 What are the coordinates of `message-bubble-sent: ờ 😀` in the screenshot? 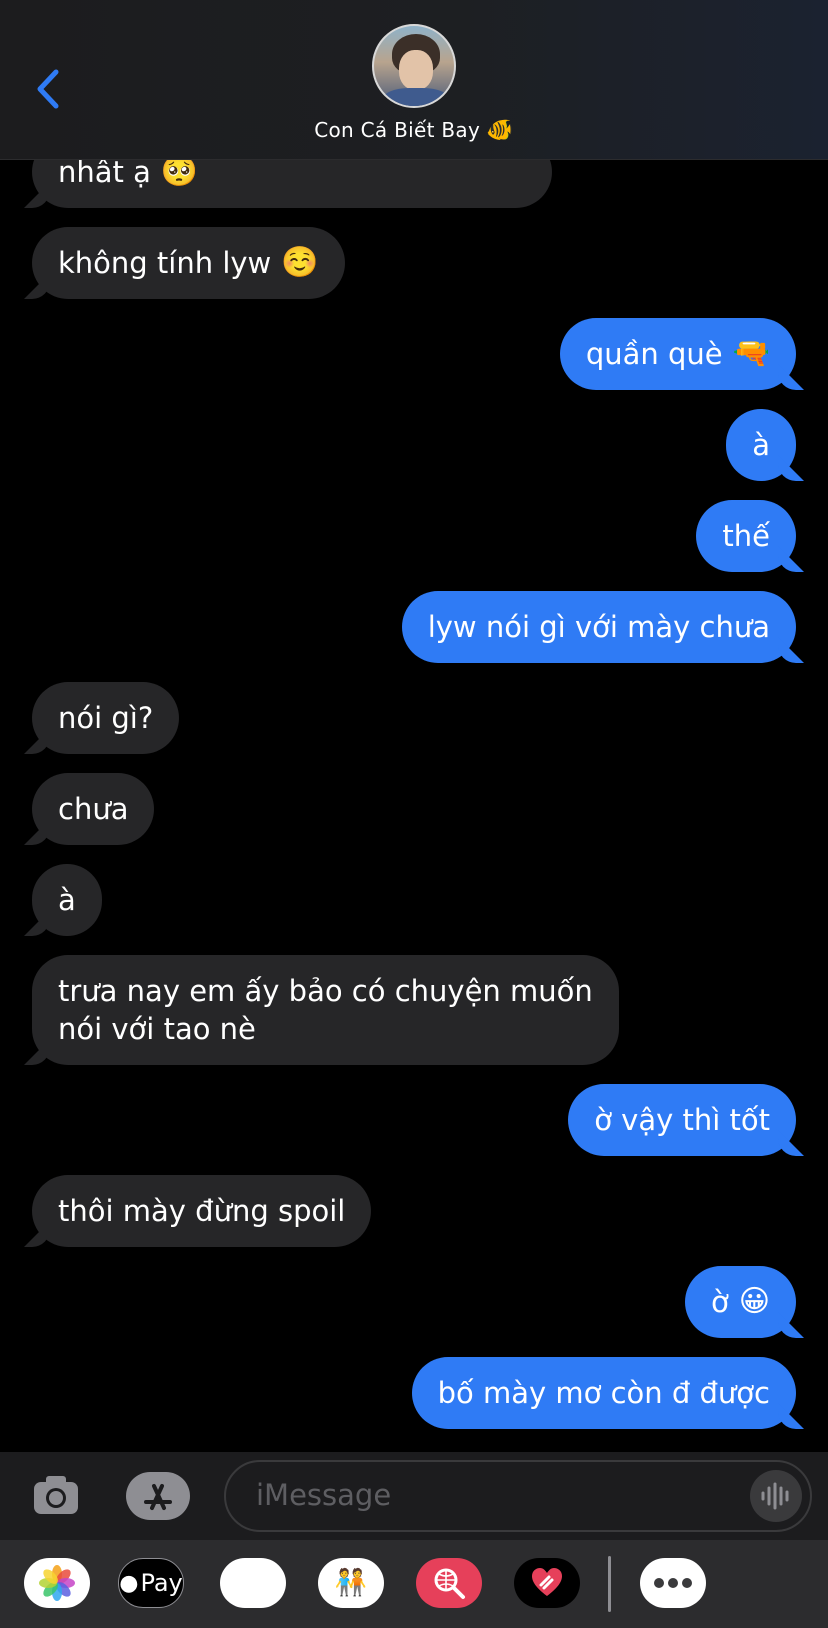 It's located at (740, 1302).